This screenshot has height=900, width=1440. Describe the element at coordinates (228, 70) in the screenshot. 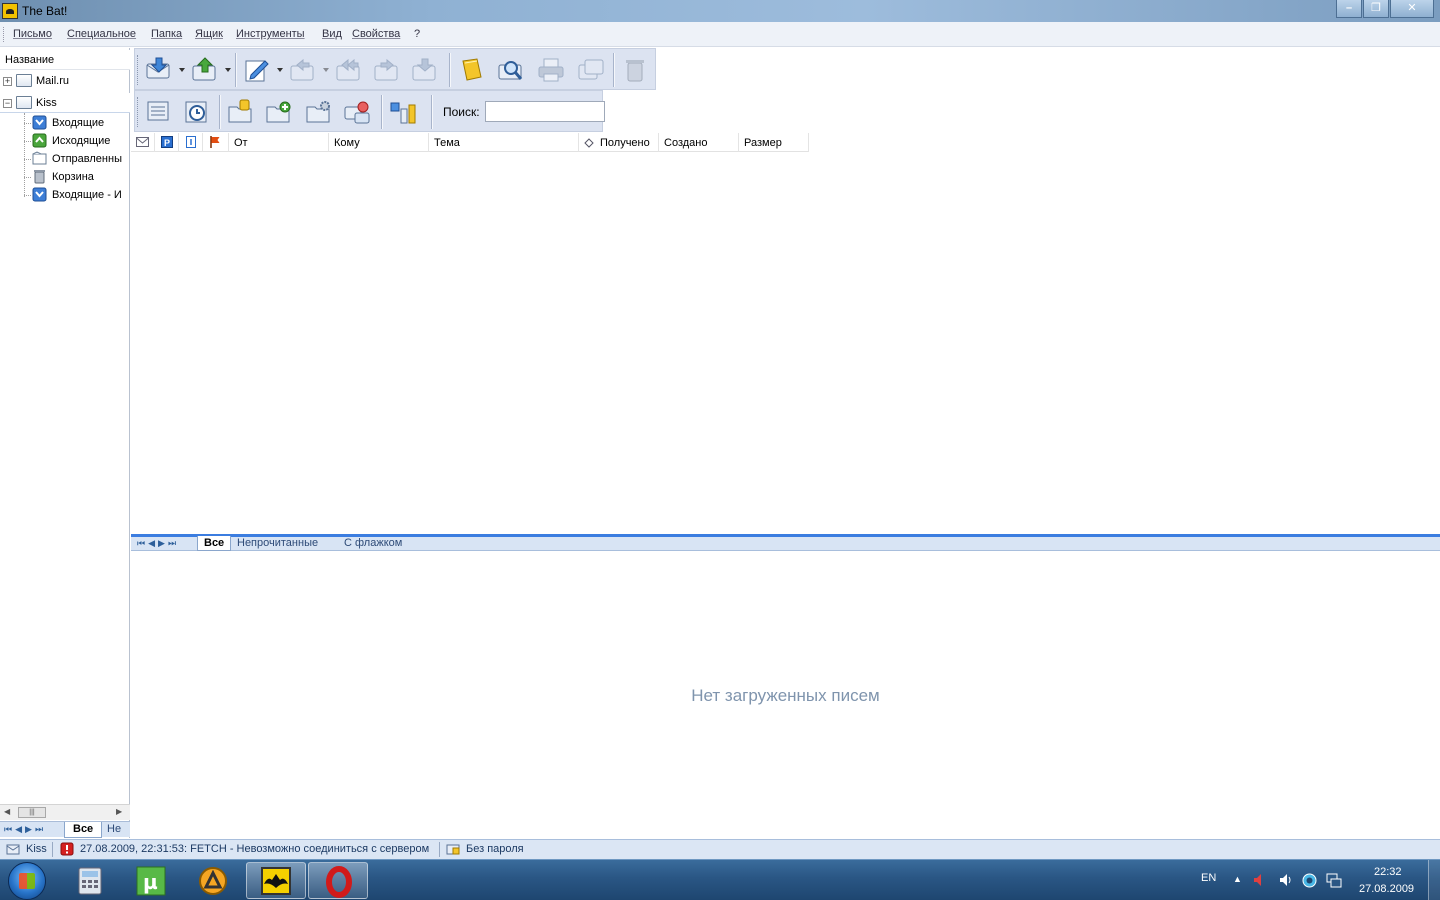

I see `send-mail-dropdown-icon` at that location.